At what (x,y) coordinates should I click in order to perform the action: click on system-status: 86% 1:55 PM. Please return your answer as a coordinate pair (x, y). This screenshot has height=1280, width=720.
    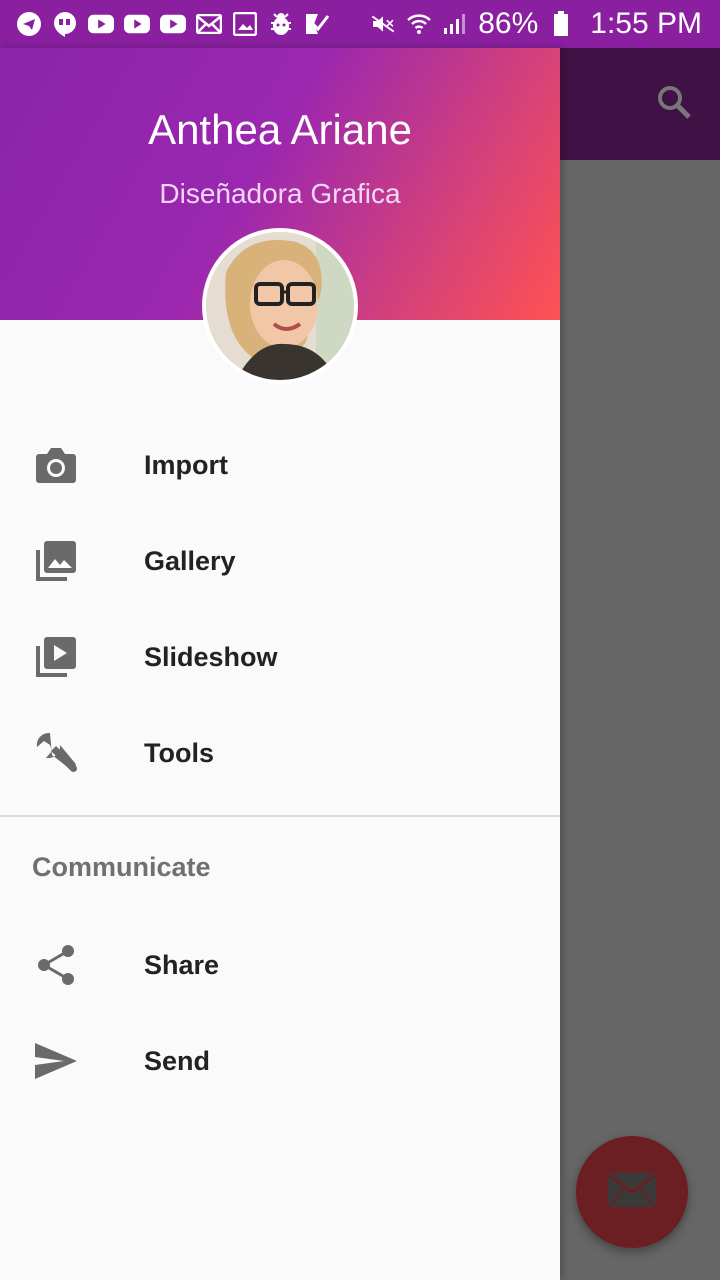
    Looking at the image, I should click on (536, 24).